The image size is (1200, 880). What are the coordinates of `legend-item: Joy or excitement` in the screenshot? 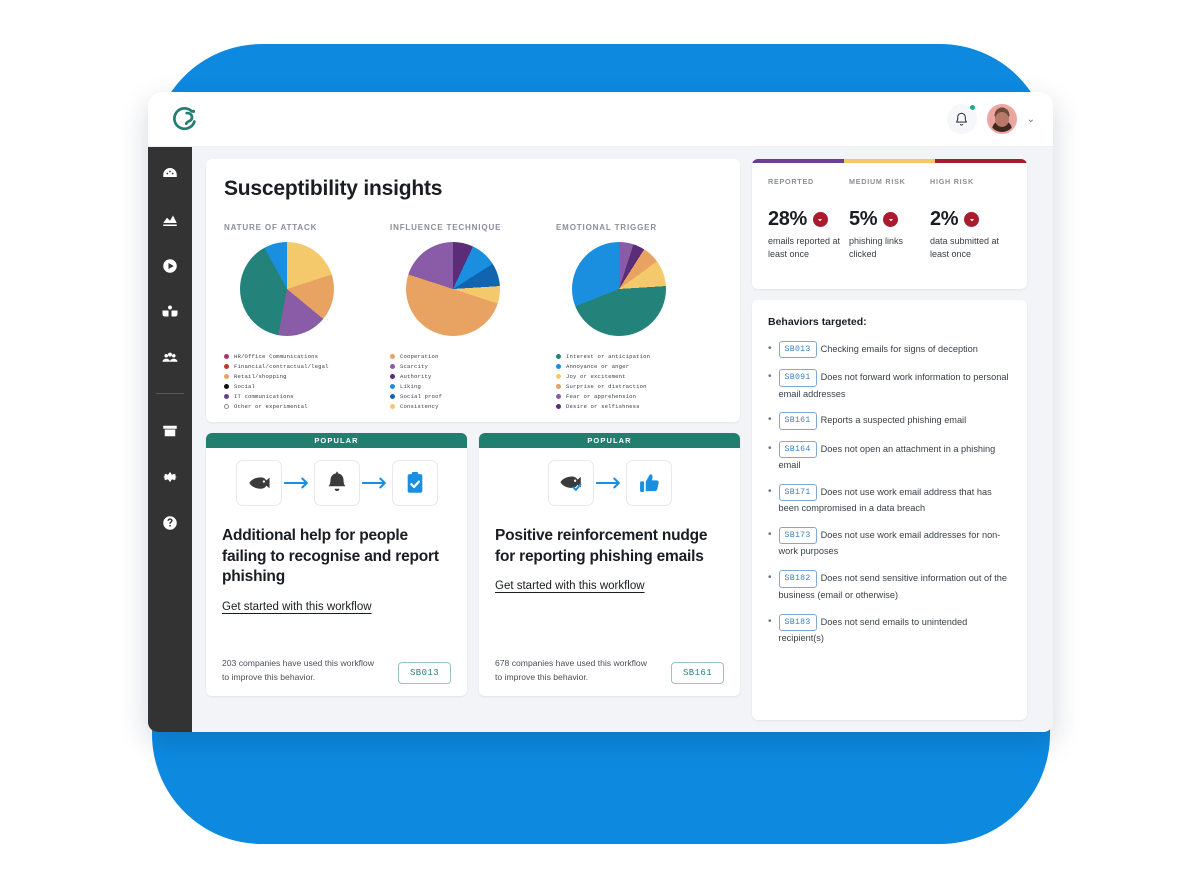 It's located at (639, 377).